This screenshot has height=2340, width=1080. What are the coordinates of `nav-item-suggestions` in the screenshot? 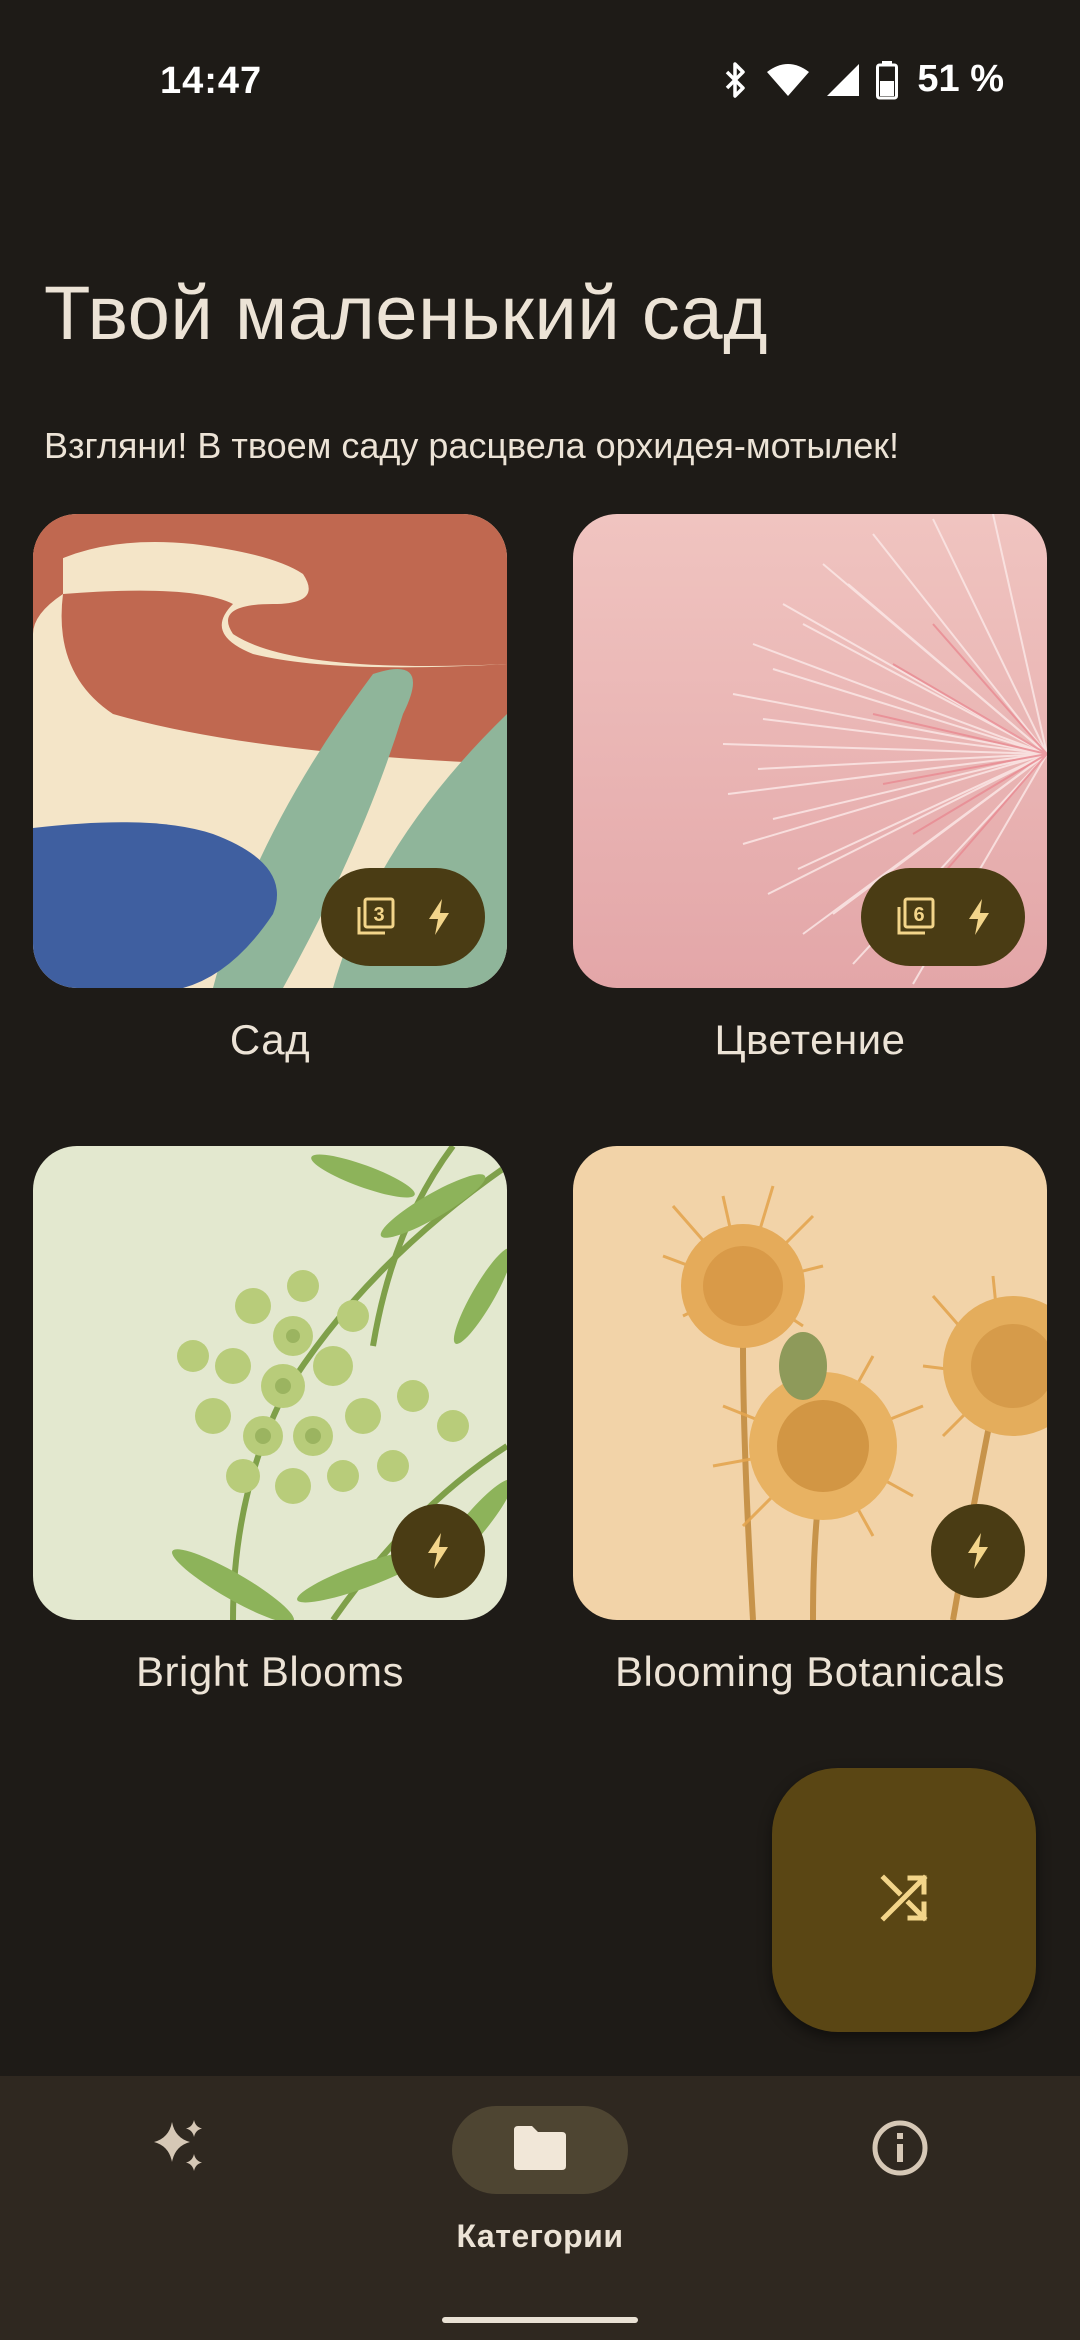 It's located at (180, 2206).